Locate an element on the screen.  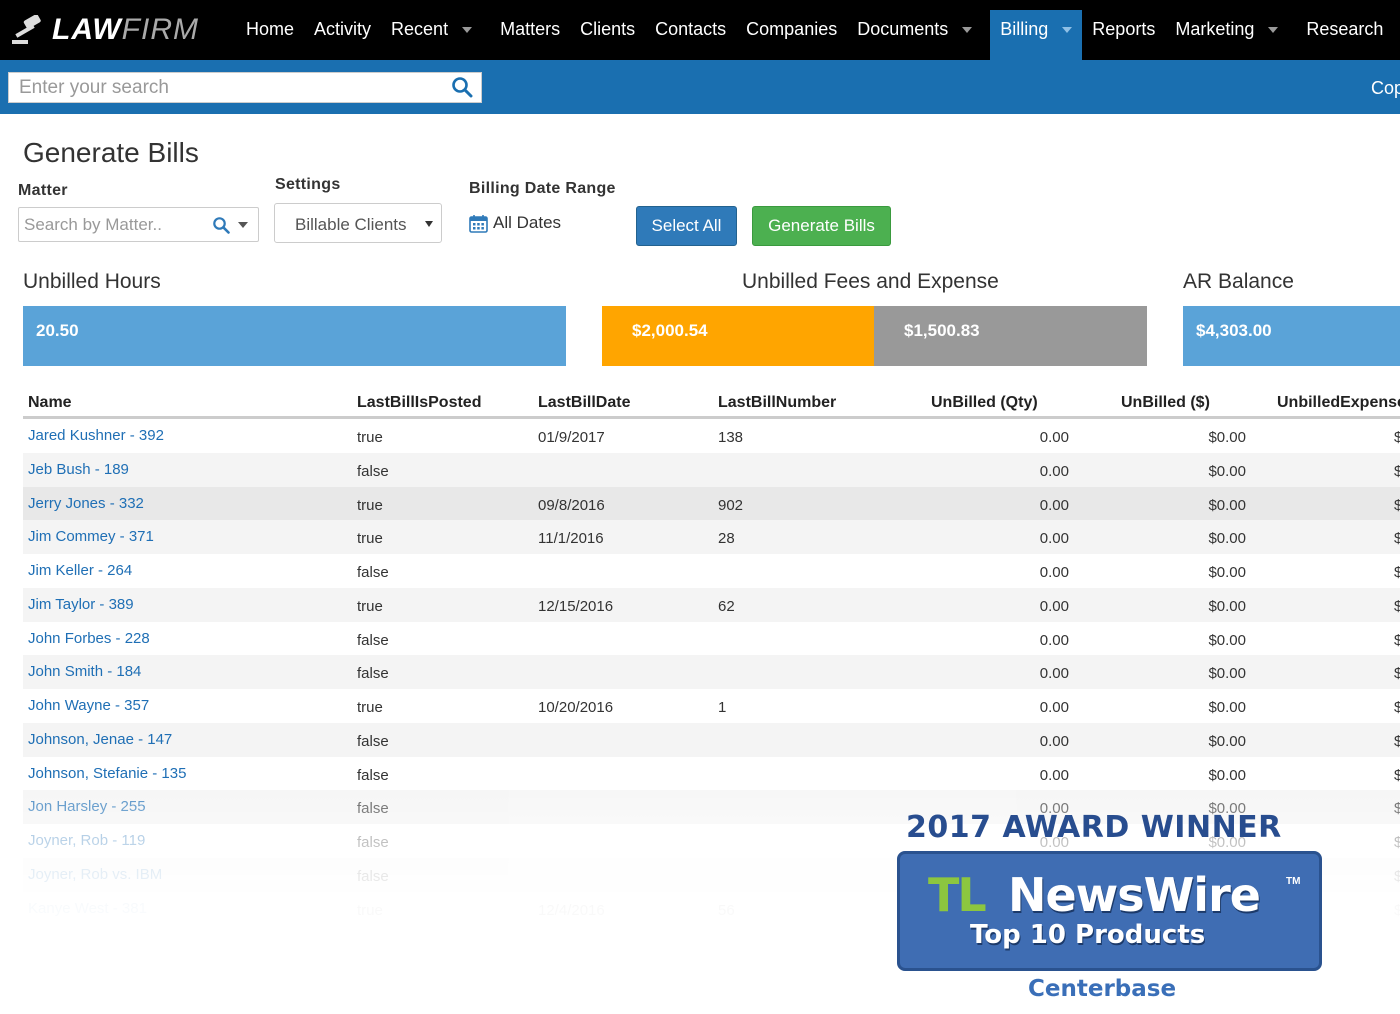
nav-companies: Companies is located at coordinates (791, 35).